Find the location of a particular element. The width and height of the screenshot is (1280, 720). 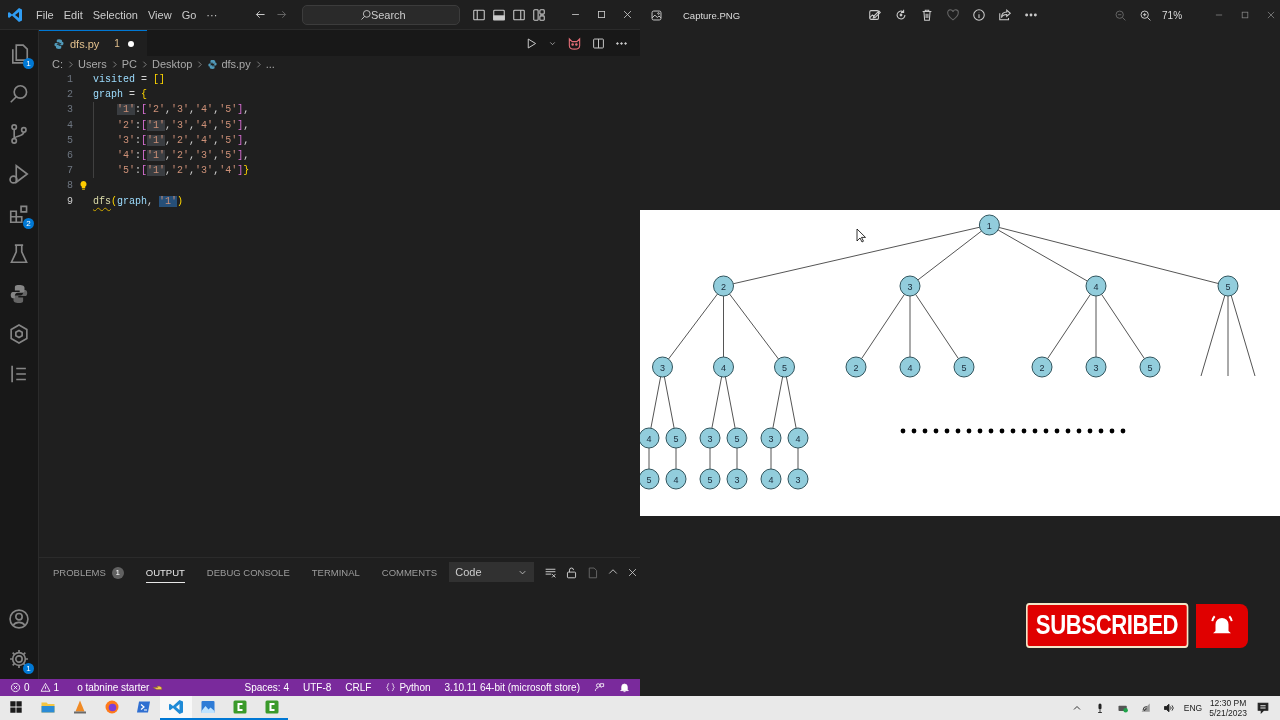

search-icon is located at coordinates (19, 94).